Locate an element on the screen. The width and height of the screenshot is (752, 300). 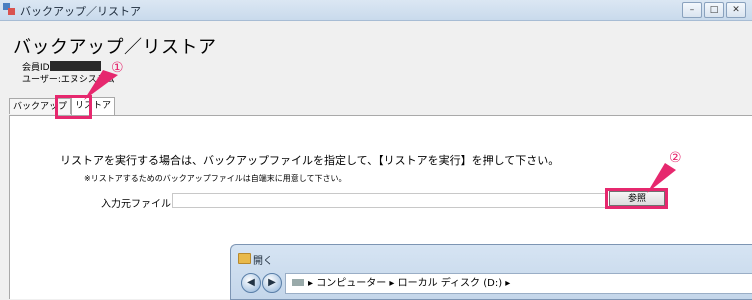
folder-icon is located at coordinates (244, 258).